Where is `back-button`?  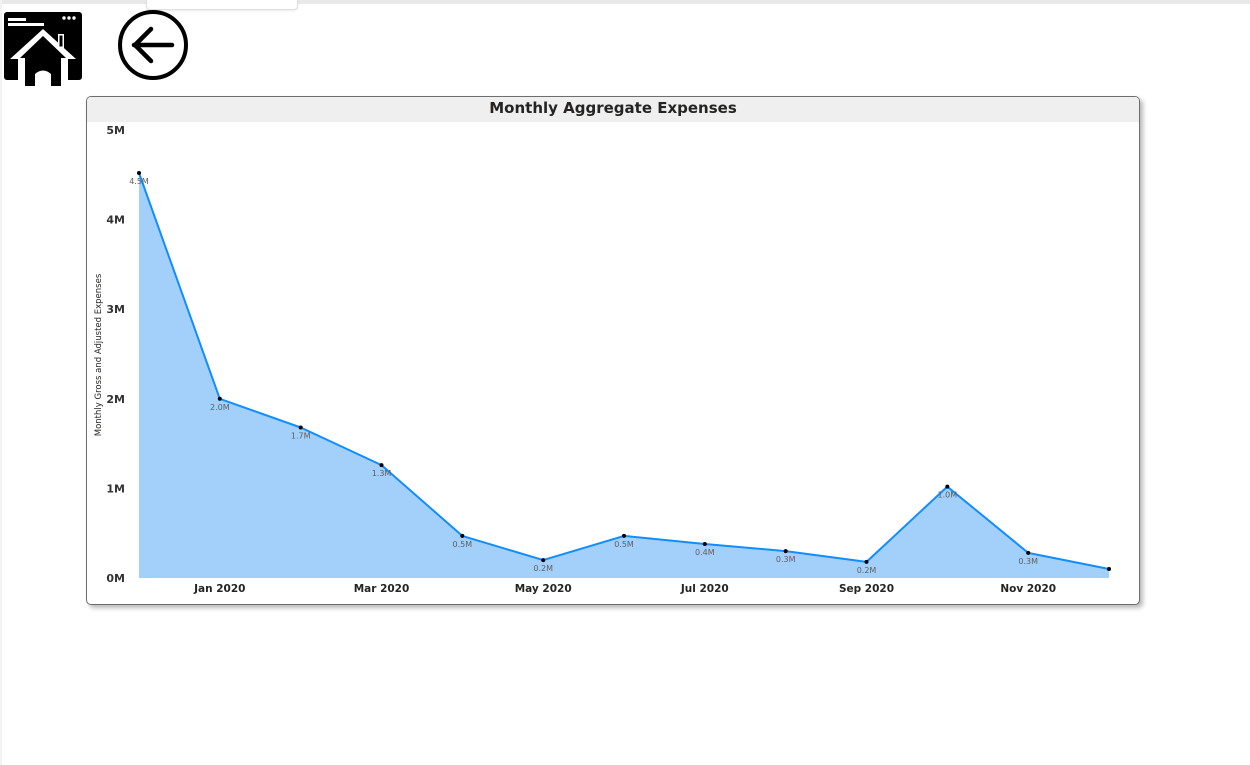 back-button is located at coordinates (152, 45).